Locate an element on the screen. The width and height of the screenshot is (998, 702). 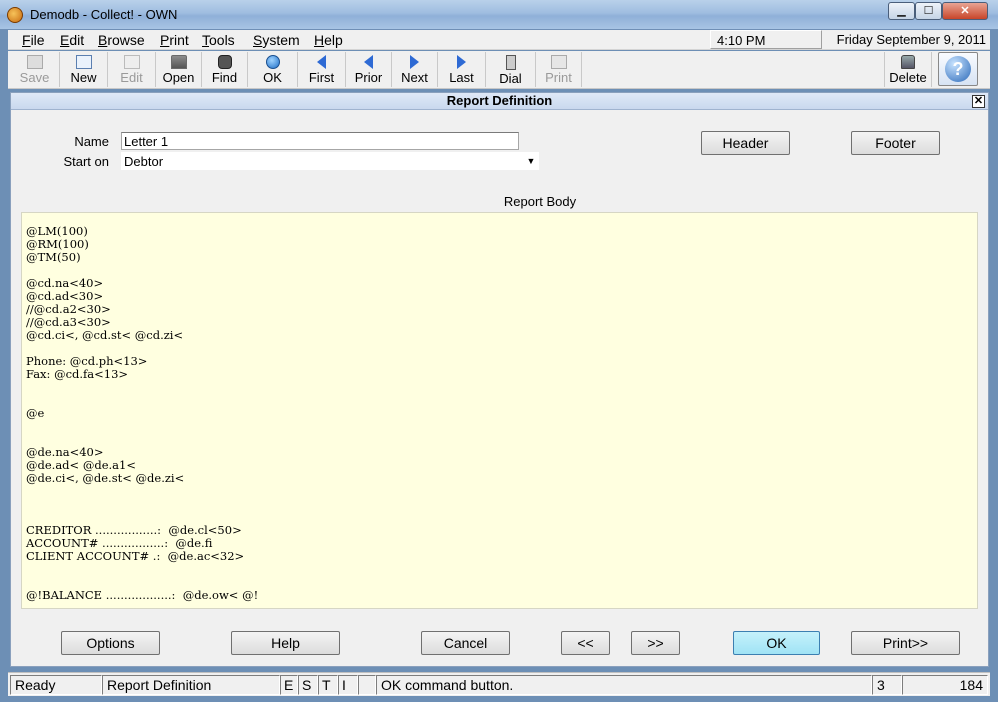
status-context: Report Definition is located at coordinates (191, 685).